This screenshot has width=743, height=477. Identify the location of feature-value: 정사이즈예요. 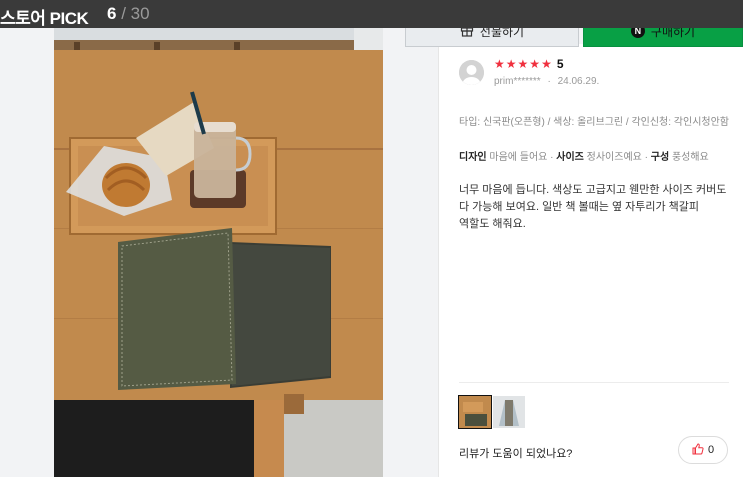
(614, 157).